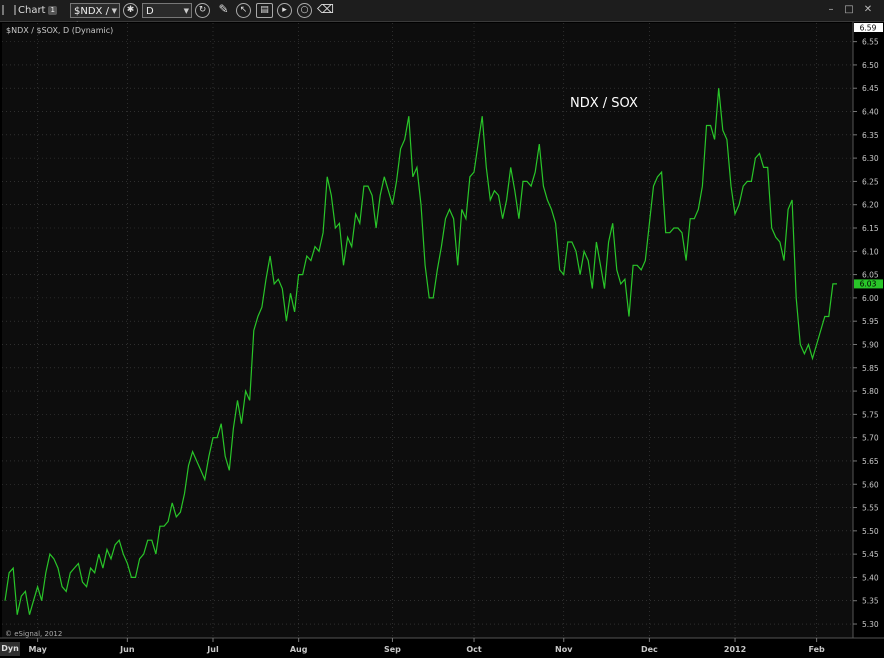 The image size is (884, 658). I want to click on symbol-input: $NDX / $S▼, so click(95, 17).